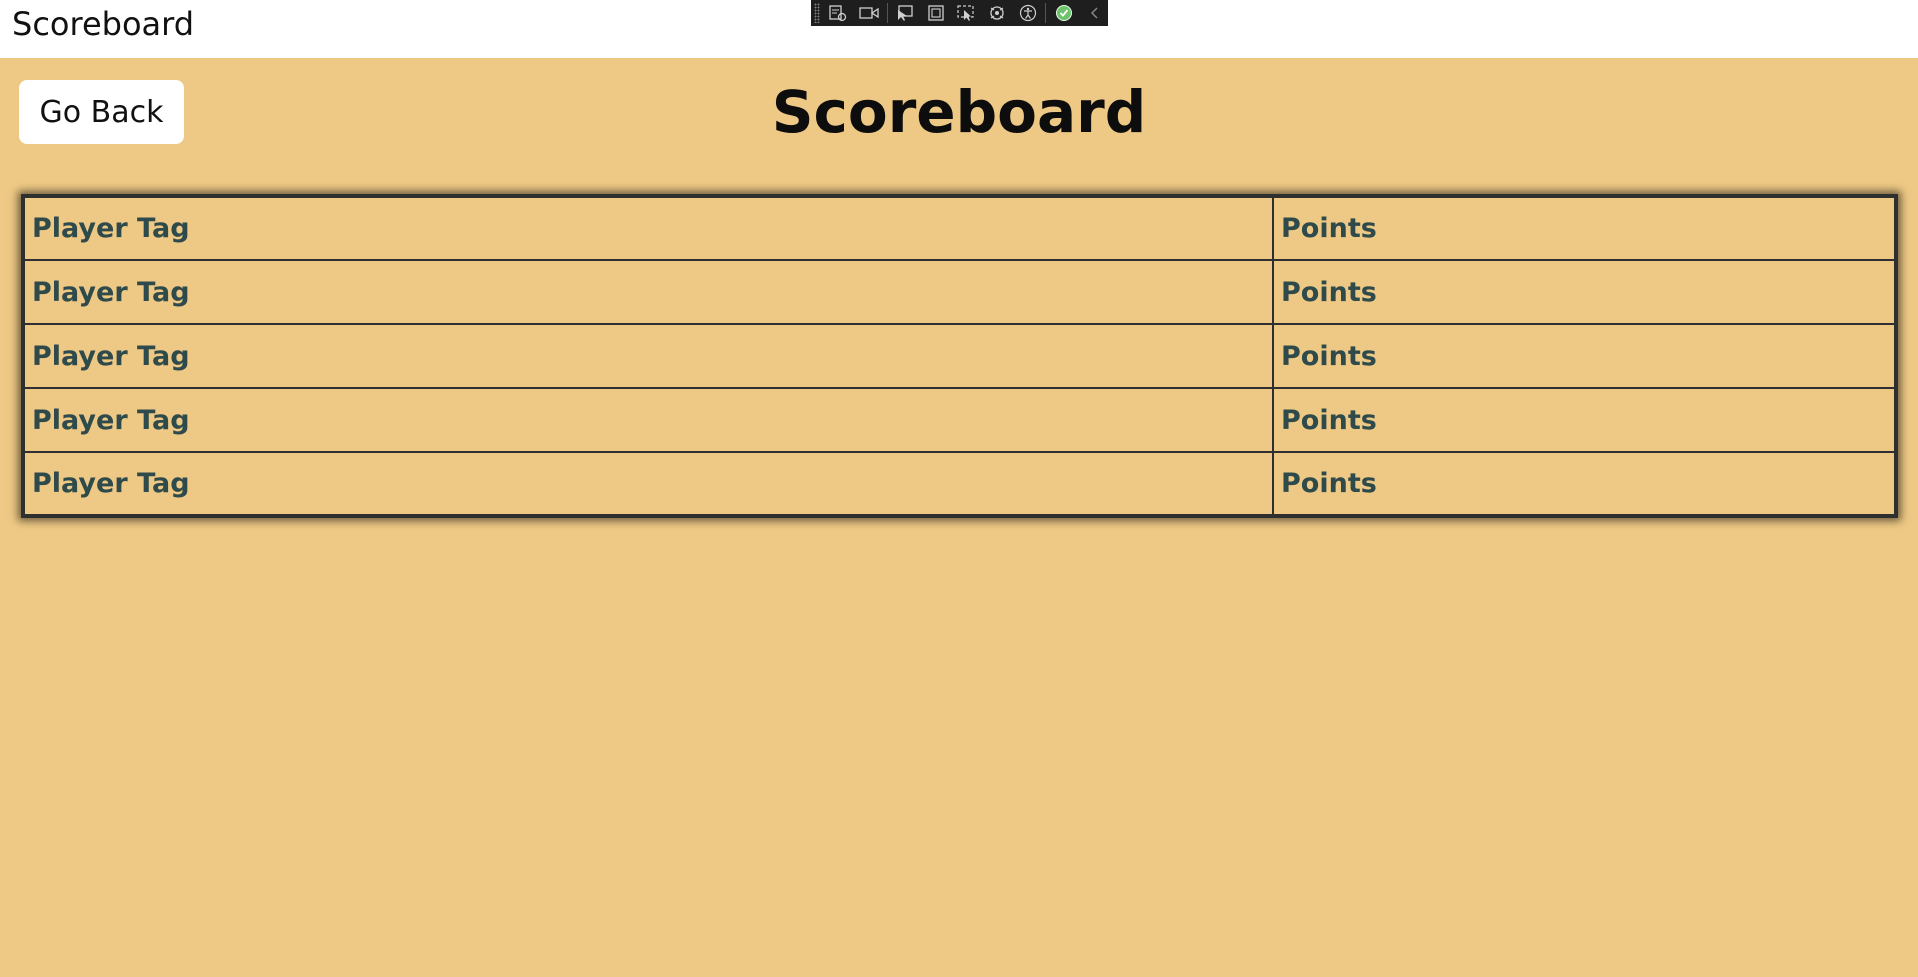  I want to click on toolbar-grip-handle, so click(817, 13).